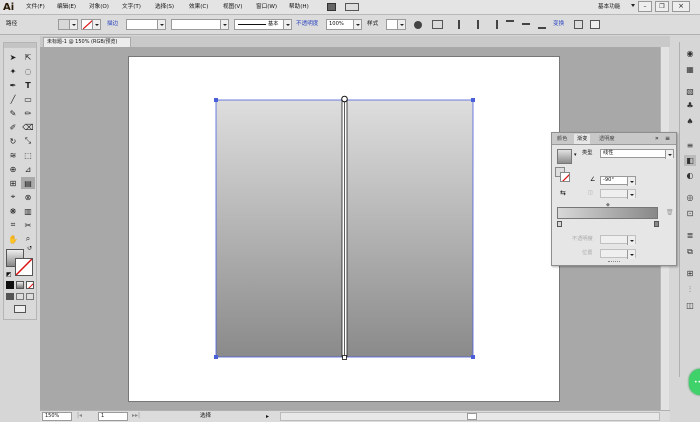  What do you see at coordinates (28, 71) in the screenshot?
I see `lasso-icon: ◌` at bounding box center [28, 71].